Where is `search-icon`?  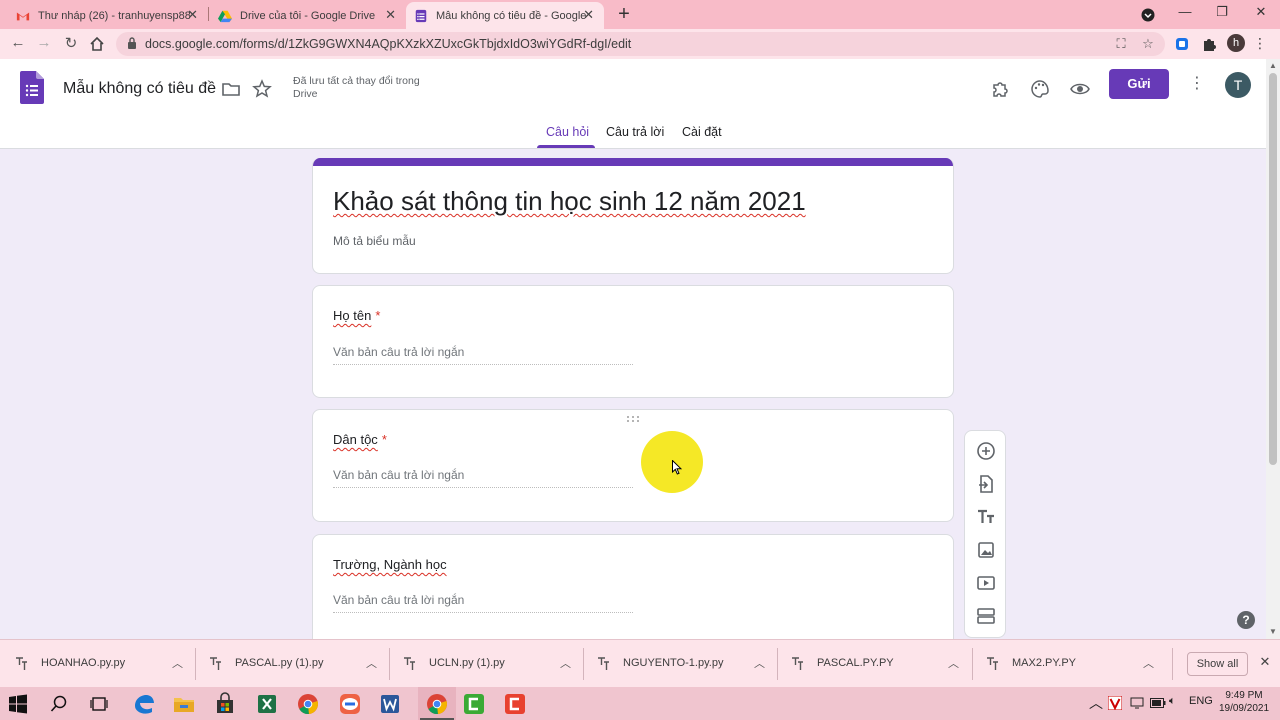
search-icon is located at coordinates (59, 704).